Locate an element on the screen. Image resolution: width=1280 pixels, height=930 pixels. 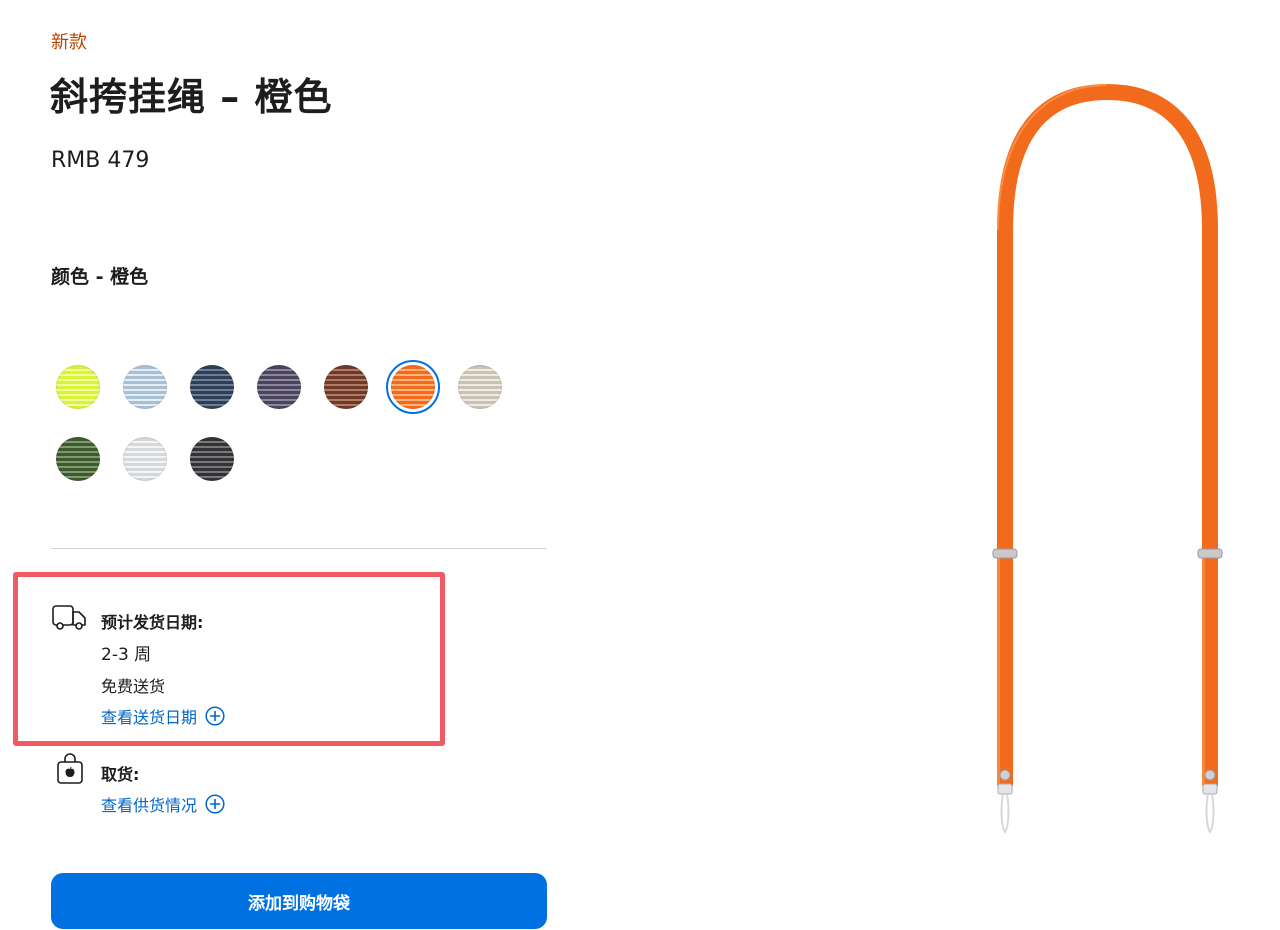
selected-swatch-ring is located at coordinates (413, 387).